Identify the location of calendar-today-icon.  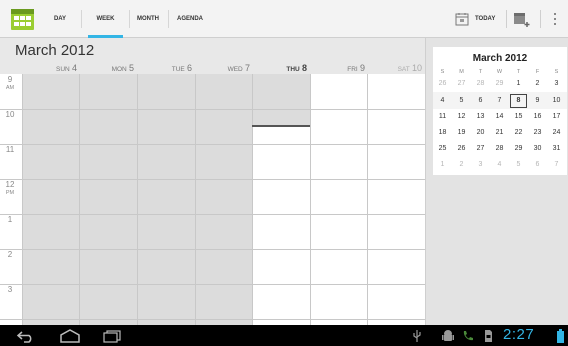
(462, 19).